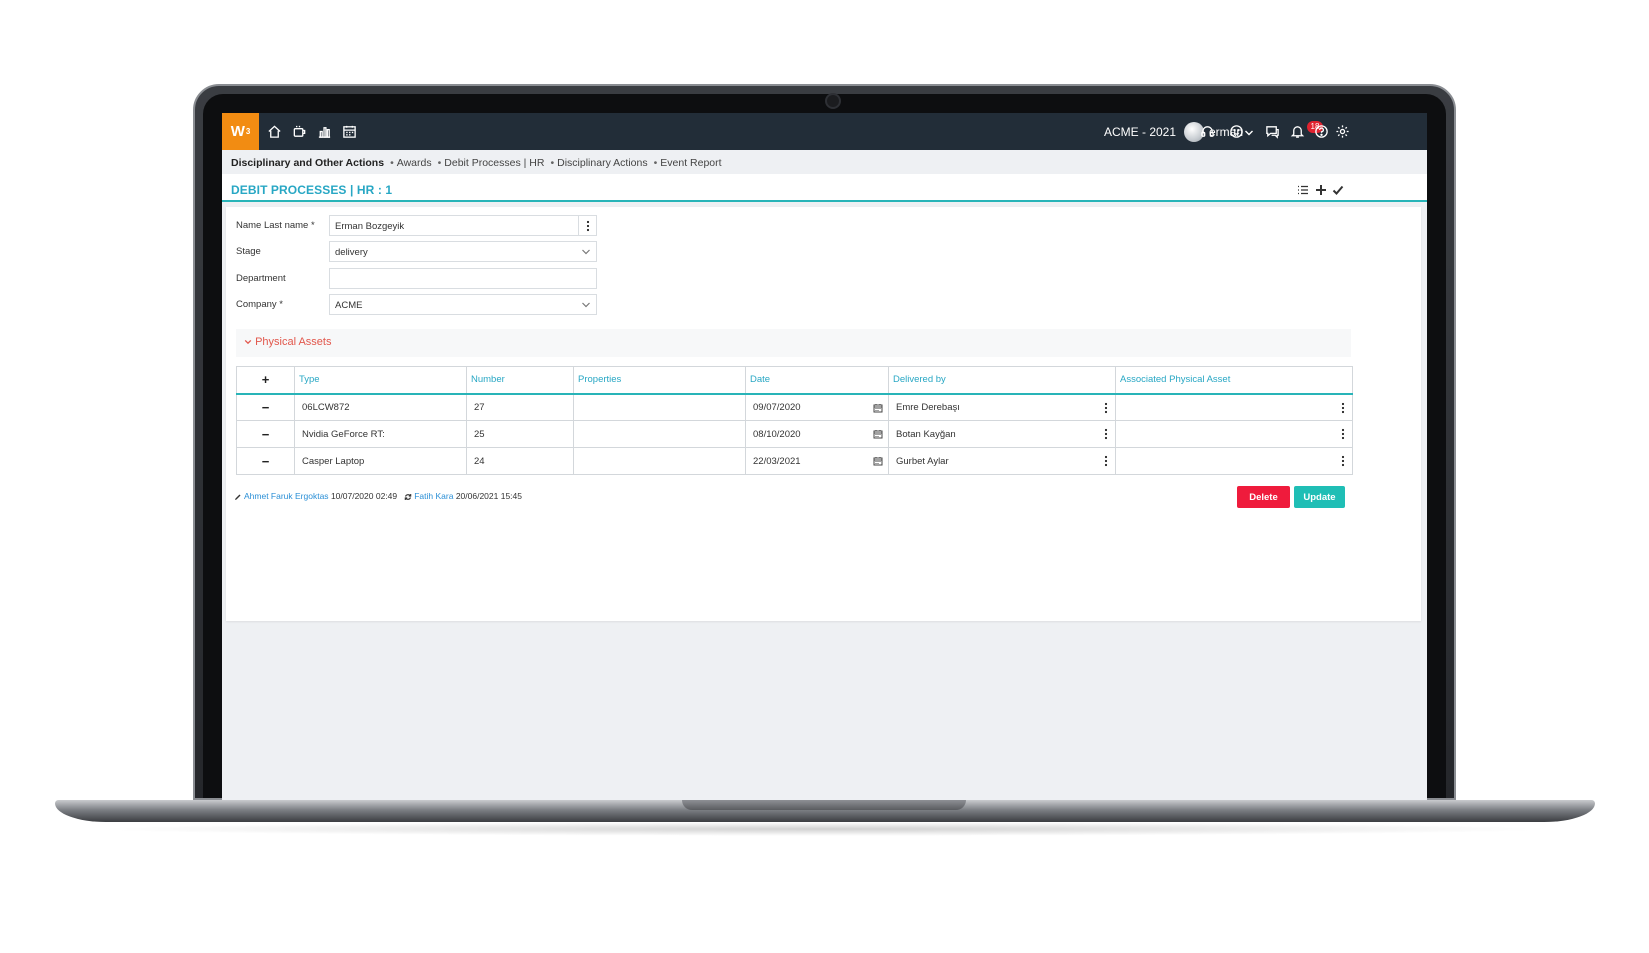  Describe the element at coordinates (520, 434) in the screenshot. I see `number-cell: 25` at that location.